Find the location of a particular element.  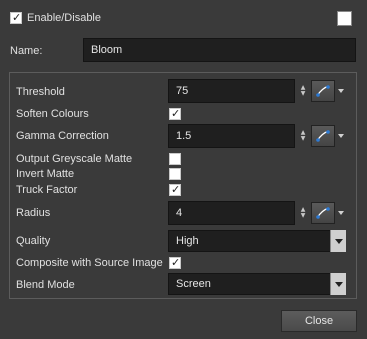

gamma-correction-input: 1.5 is located at coordinates (231, 136).